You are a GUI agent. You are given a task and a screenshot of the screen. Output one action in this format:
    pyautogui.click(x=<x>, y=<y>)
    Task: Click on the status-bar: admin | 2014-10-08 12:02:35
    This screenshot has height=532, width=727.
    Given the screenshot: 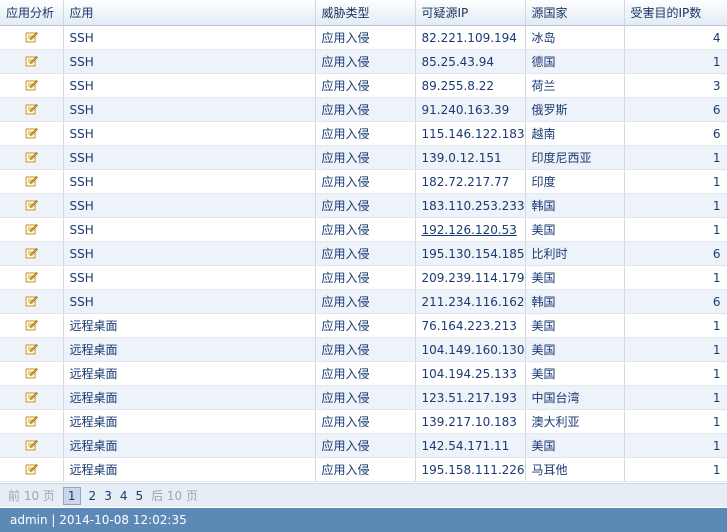 What is the action you would take?
    pyautogui.click(x=363, y=520)
    